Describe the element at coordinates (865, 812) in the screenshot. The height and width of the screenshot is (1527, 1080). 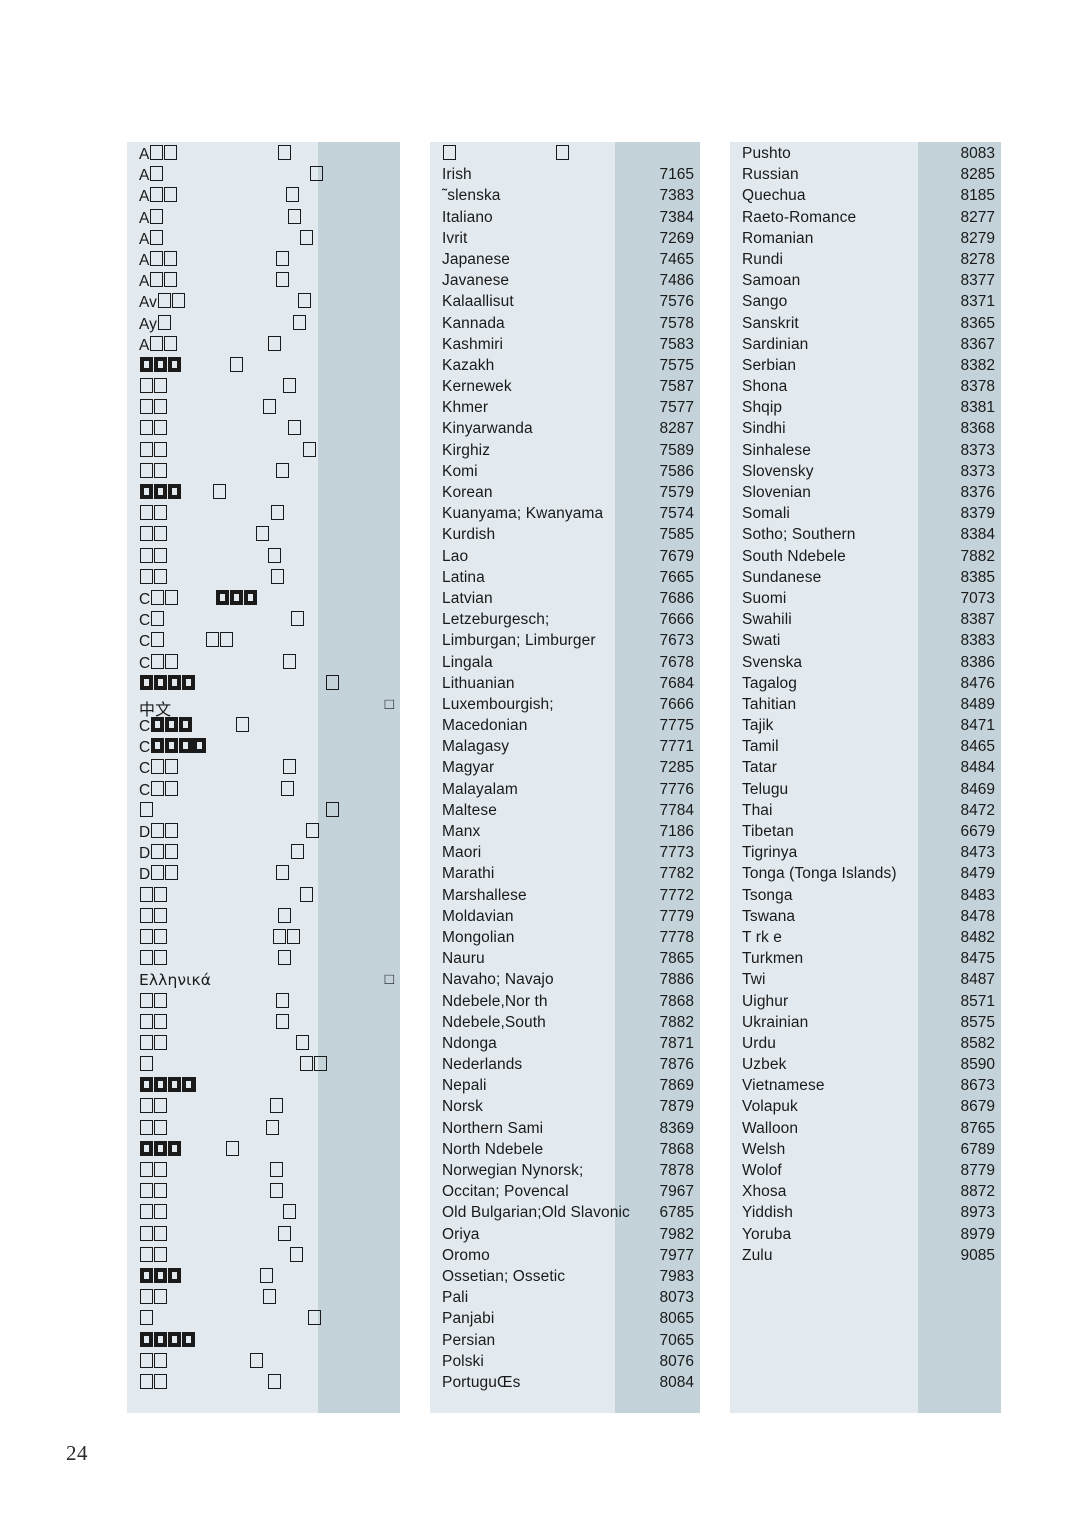
I see `table-row: Thai 8472` at that location.